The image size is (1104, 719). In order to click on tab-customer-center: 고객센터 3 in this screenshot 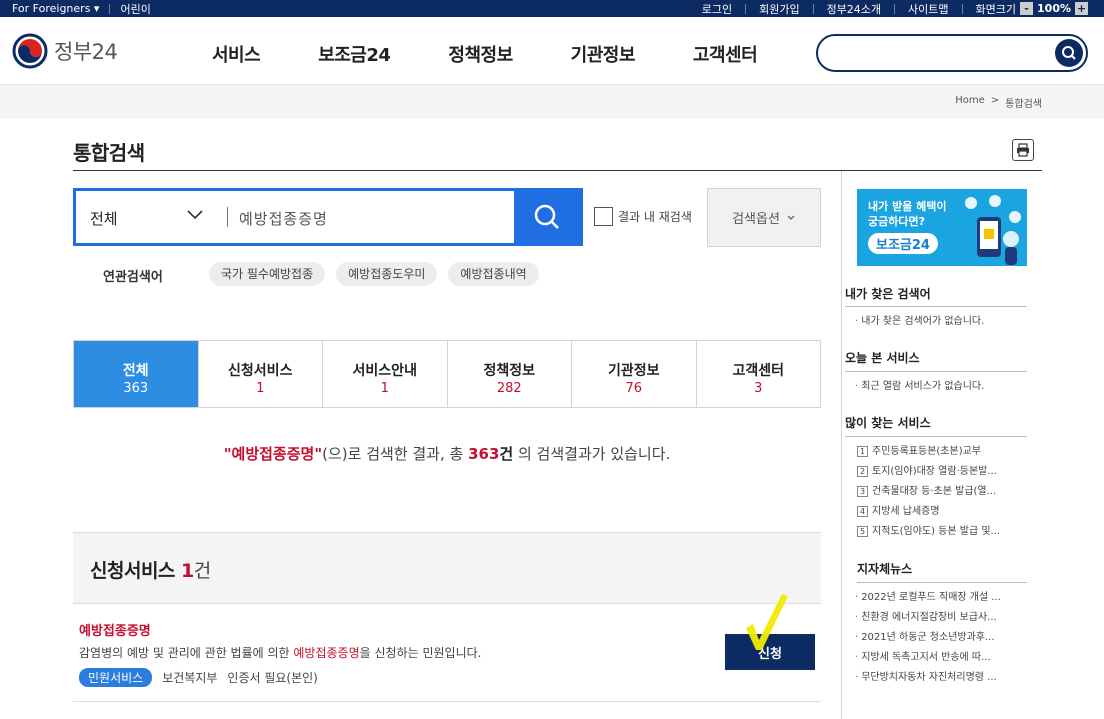, I will do `click(758, 374)`.